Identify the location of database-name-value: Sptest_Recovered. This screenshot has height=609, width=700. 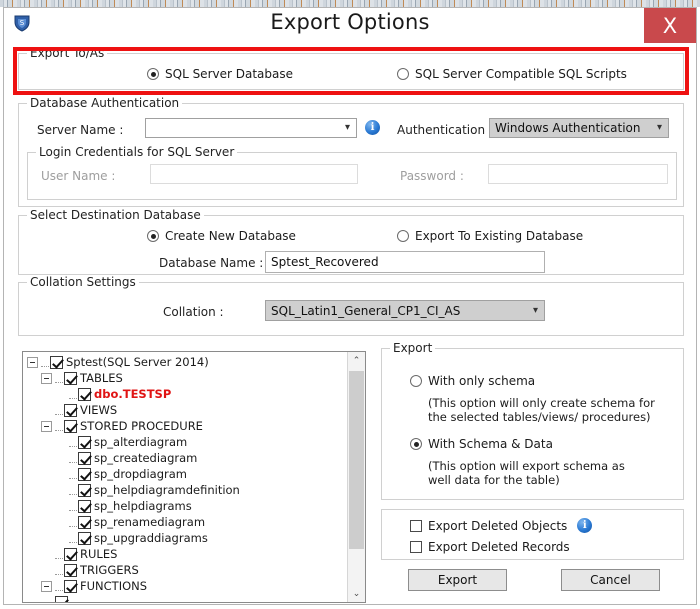
(325, 262).